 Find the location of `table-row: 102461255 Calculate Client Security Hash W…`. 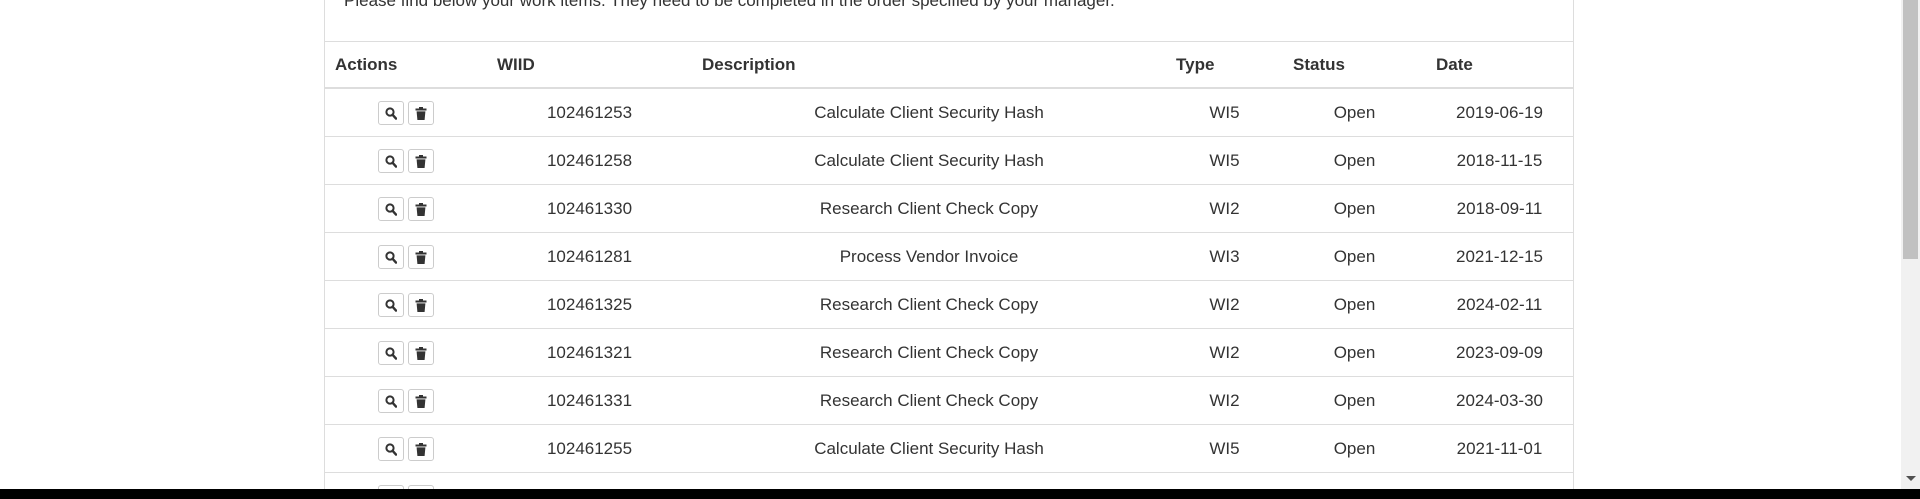

table-row: 102461255 Calculate Client Security Hash W… is located at coordinates (949, 448).